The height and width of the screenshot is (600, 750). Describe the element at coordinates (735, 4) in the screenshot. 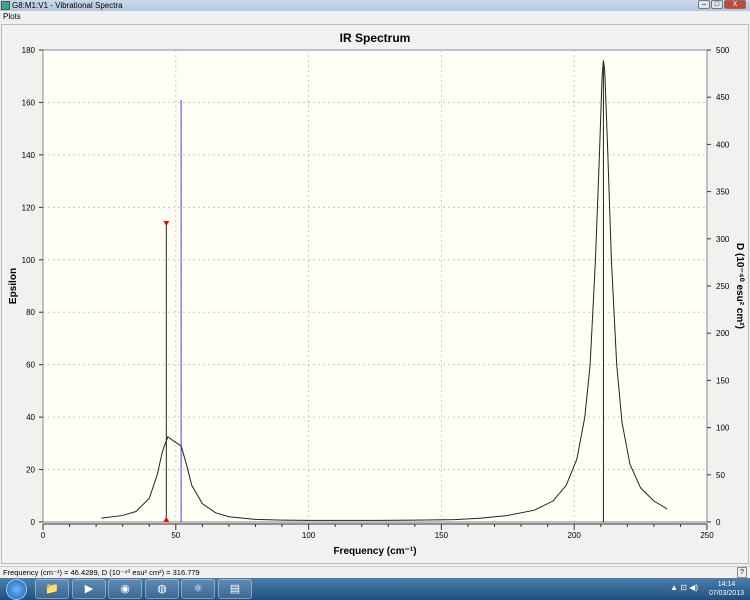

I see `close-button: X` at that location.